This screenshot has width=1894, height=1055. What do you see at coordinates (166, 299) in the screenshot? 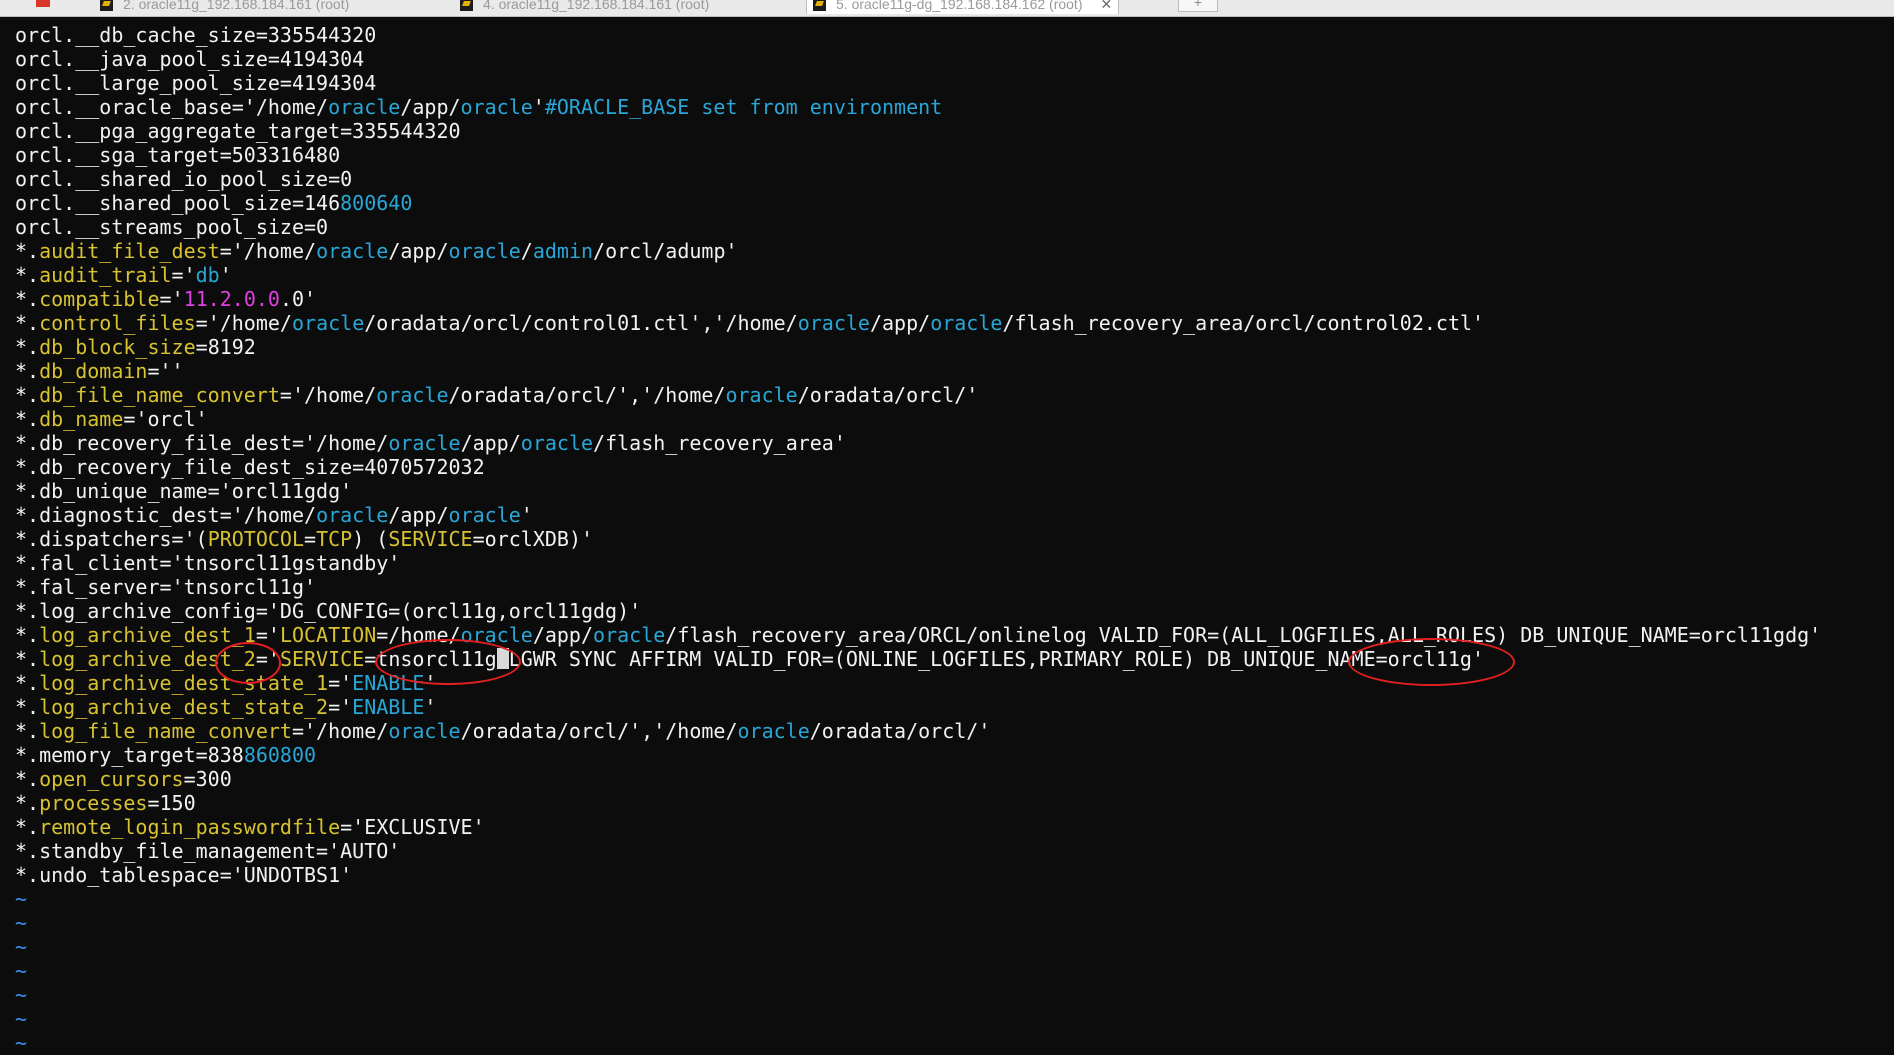
I see `editor-line: *.compatible='11.2.0.0.0'` at bounding box center [166, 299].